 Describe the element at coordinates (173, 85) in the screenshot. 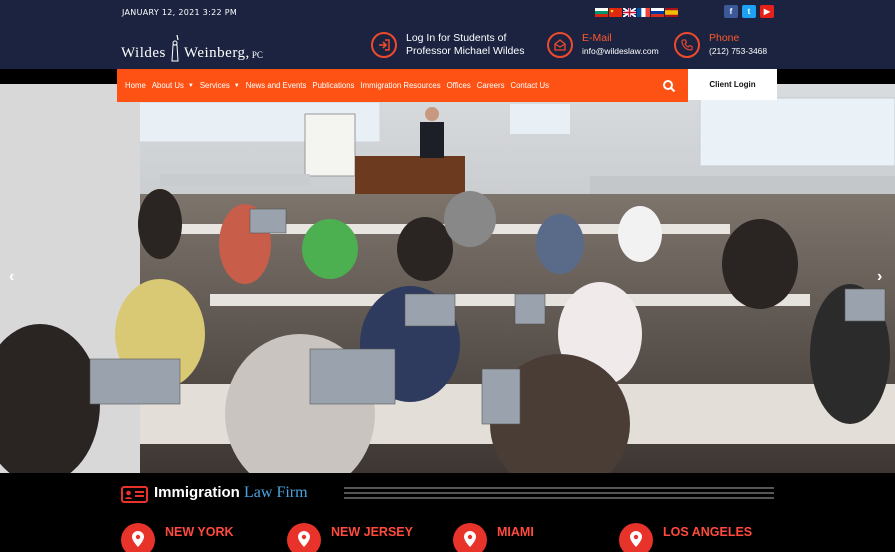

I see `nav-item-about-us: About Us ▼` at that location.